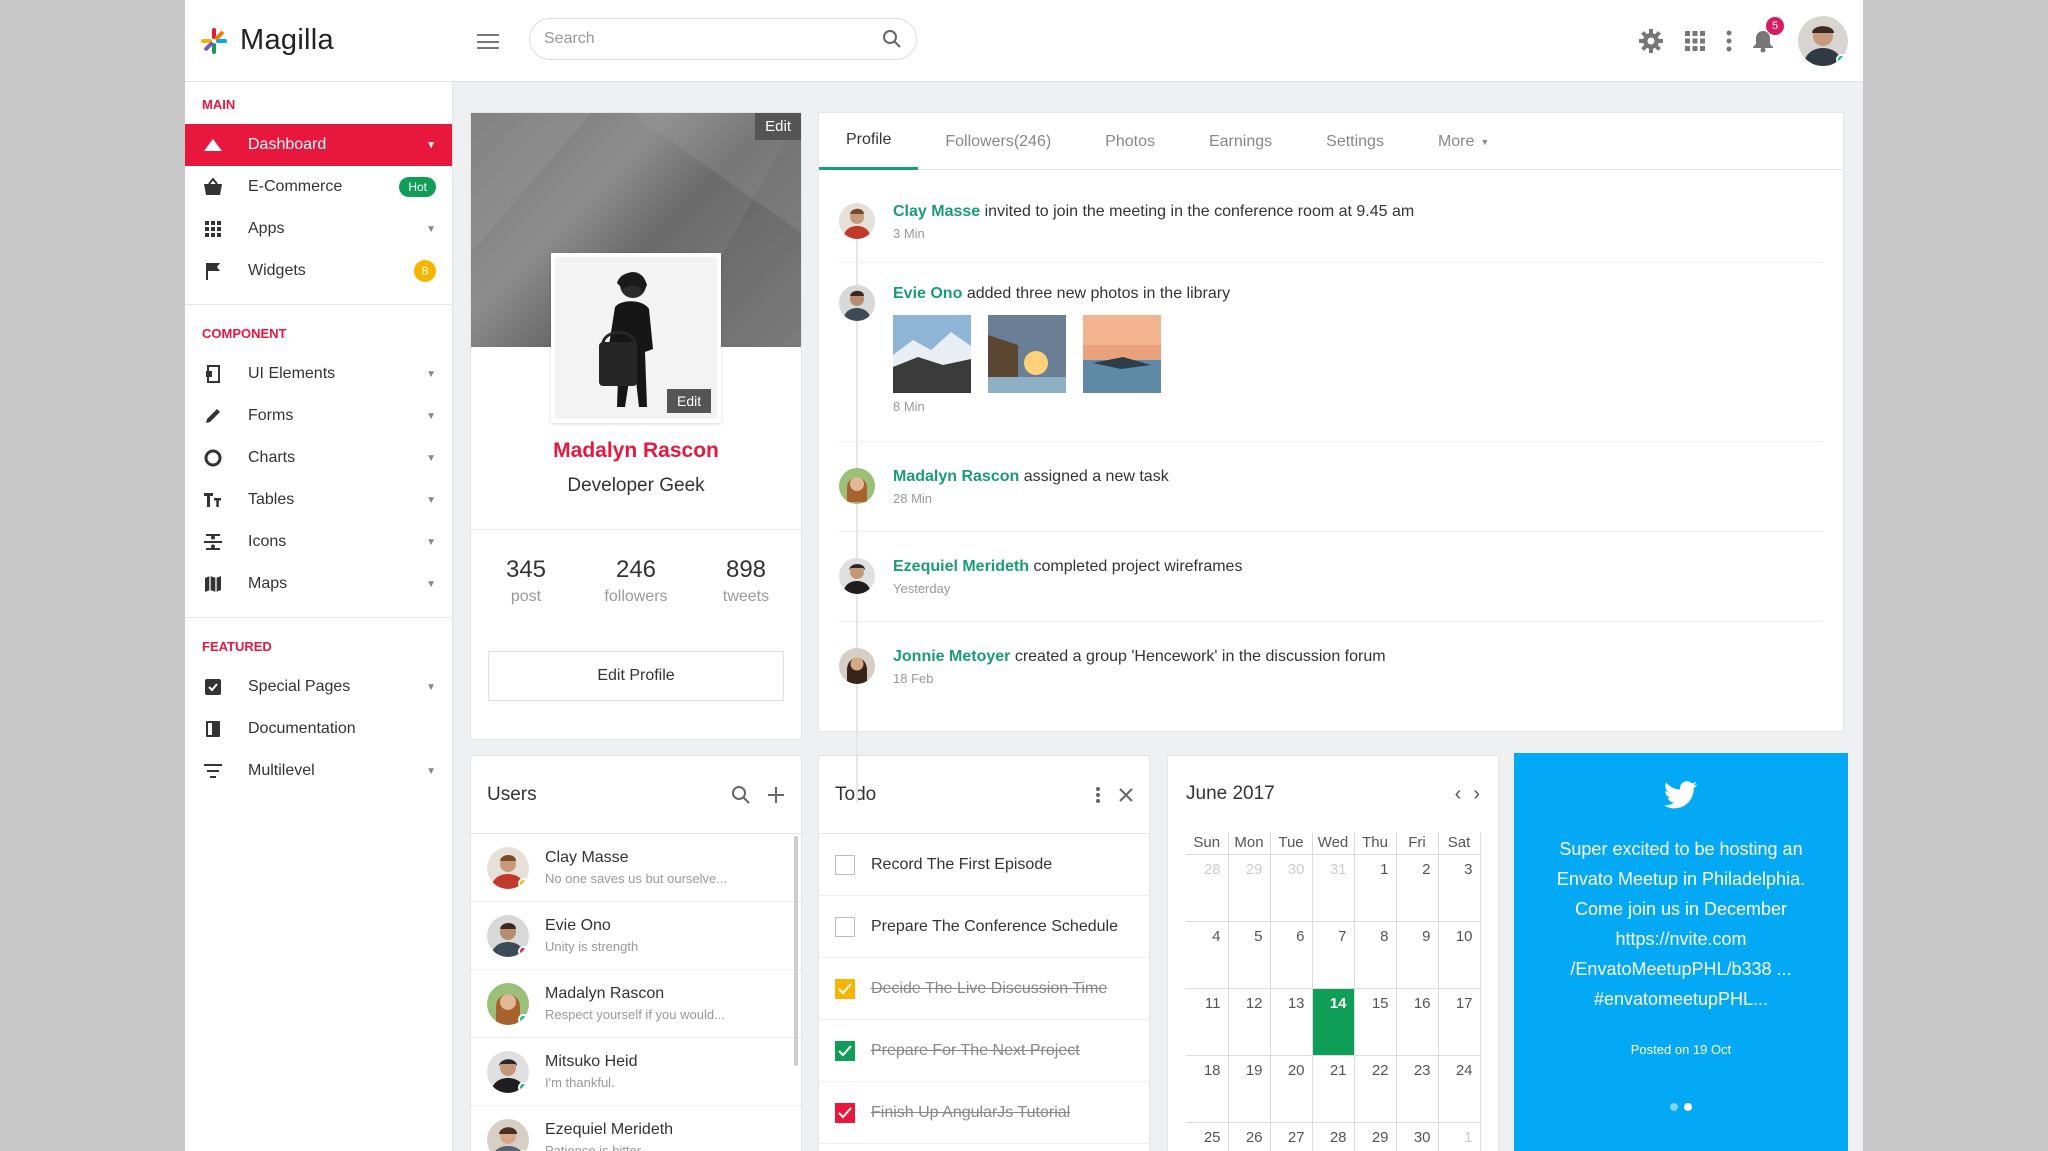 Image resolution: width=2048 pixels, height=1151 pixels. I want to click on calendar-day: 18, so click(1207, 1089).